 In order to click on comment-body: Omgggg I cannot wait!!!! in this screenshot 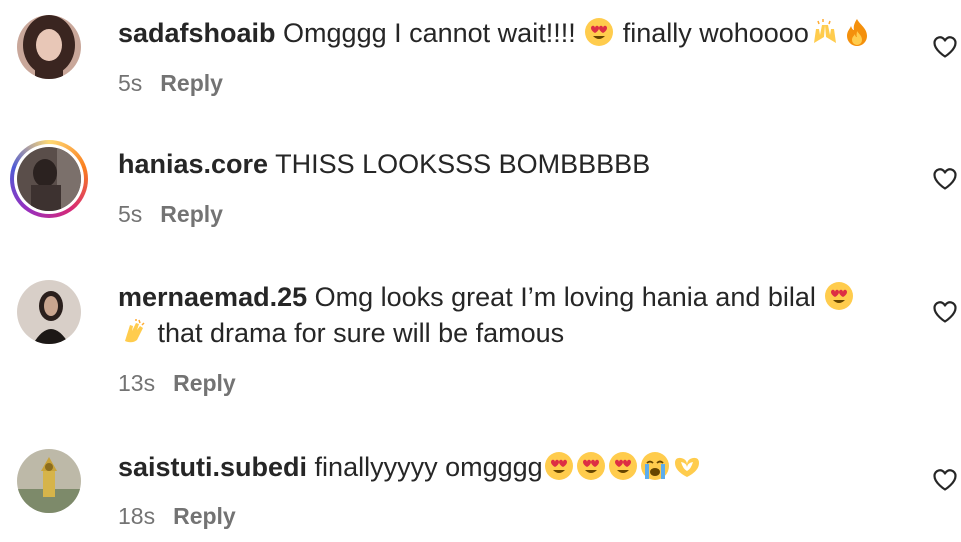, I will do `click(429, 33)`.